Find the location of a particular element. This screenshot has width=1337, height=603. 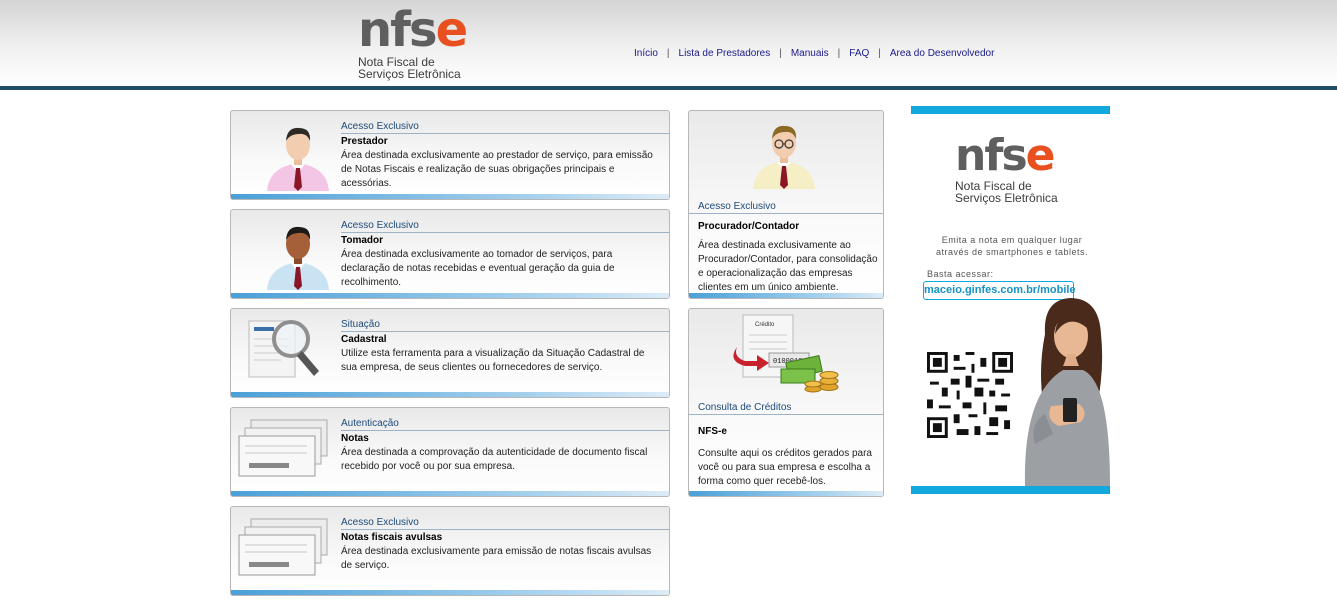

person-tomador-icon is located at coordinates (298, 258).